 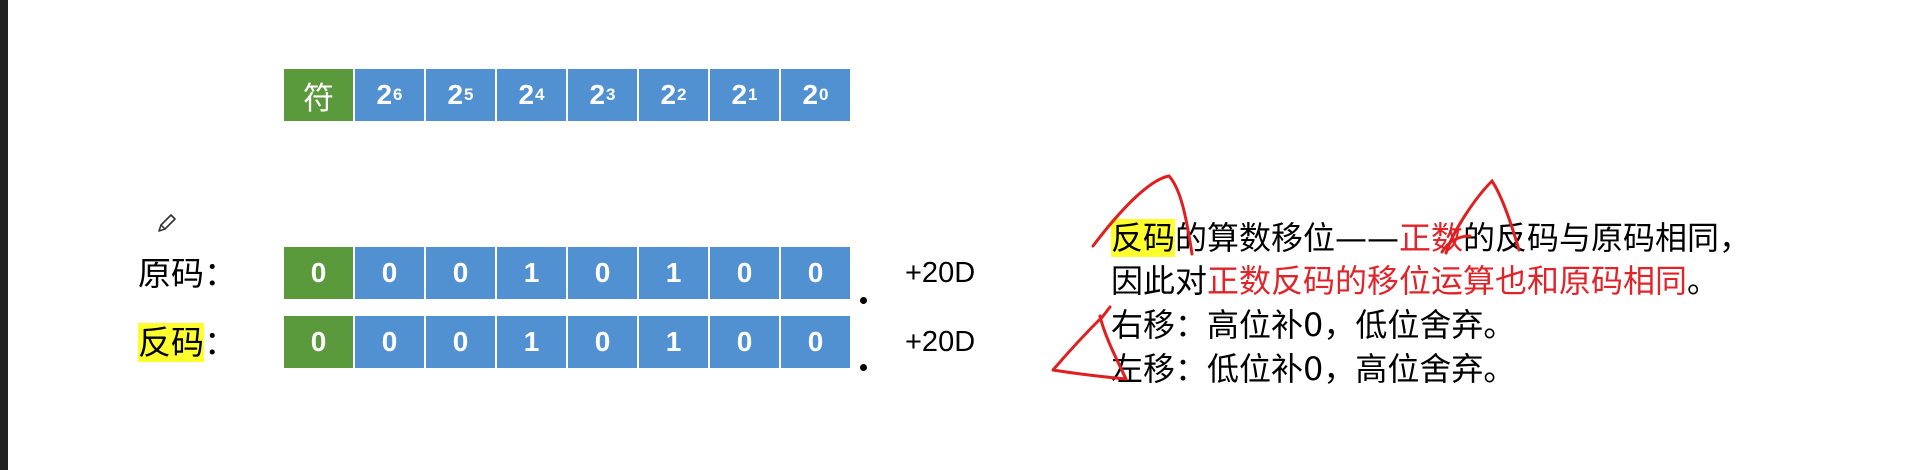 I want to click on ink-triangle-mark, so click(x=1089, y=343).